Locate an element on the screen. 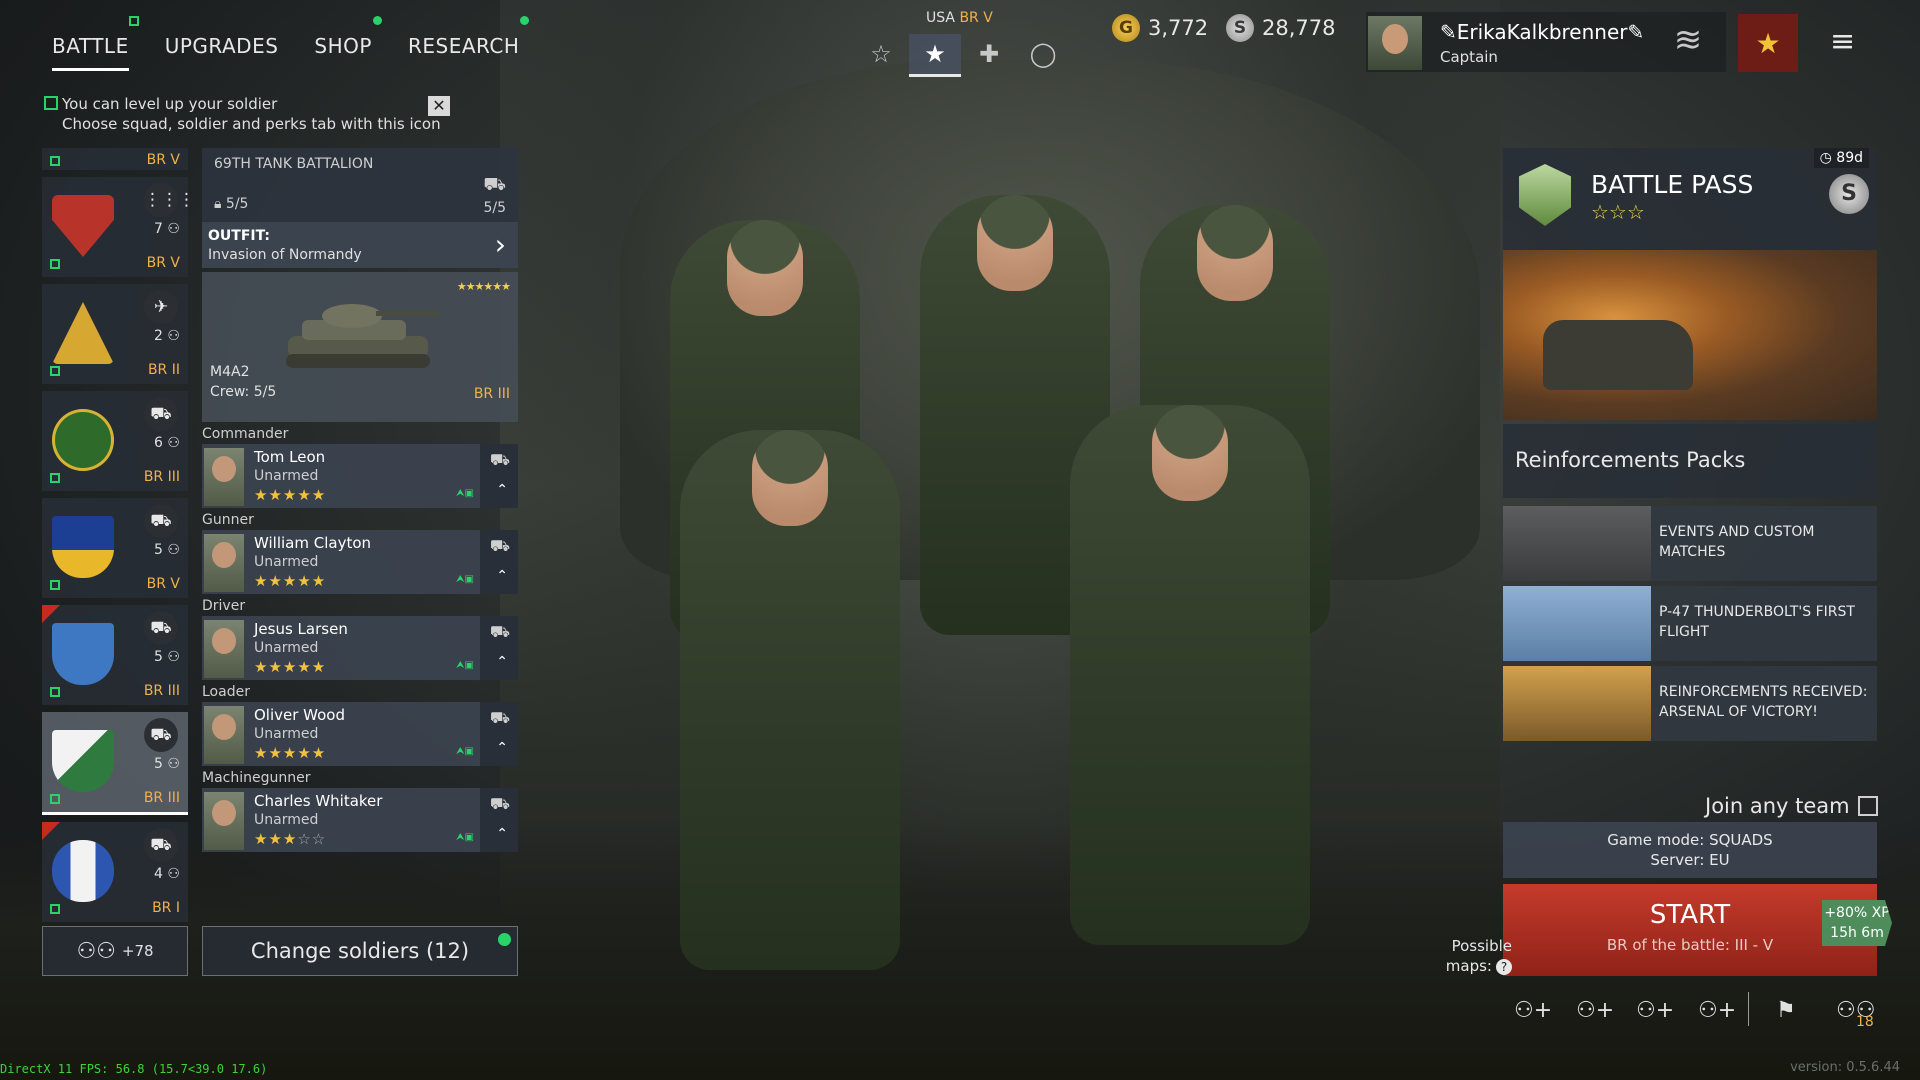 This screenshot has width=1920, height=1080. xp-boost-badge: +80% XP 15h 6m is located at coordinates (1857, 923).